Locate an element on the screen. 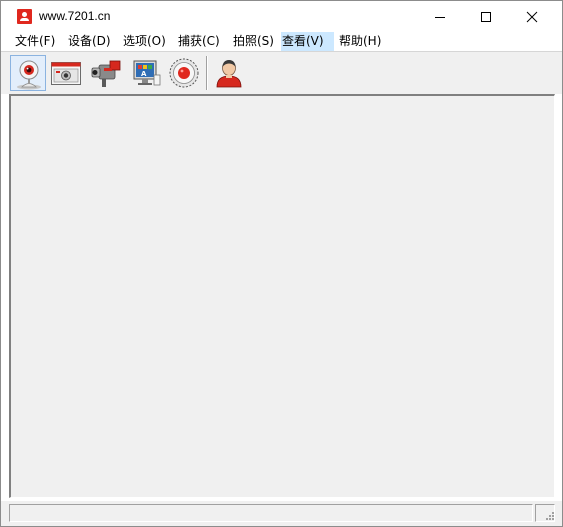 This screenshot has width=563, height=527. resize-grip-icon is located at coordinates (550, 516).